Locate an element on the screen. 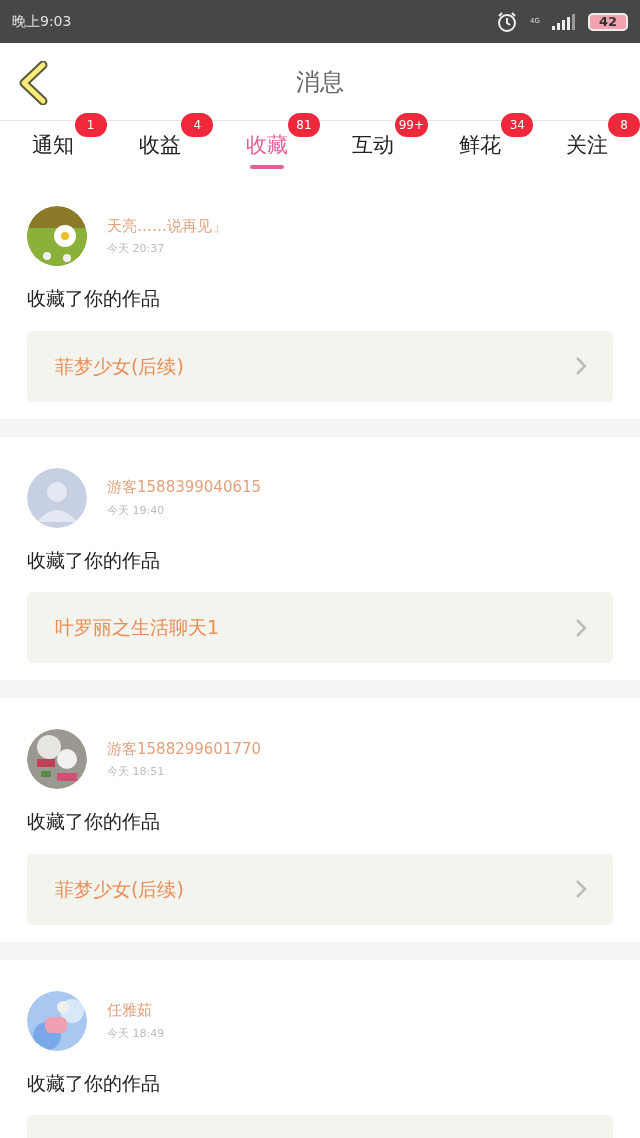 The width and height of the screenshot is (640, 1138). count-badge: 34 is located at coordinates (517, 125).